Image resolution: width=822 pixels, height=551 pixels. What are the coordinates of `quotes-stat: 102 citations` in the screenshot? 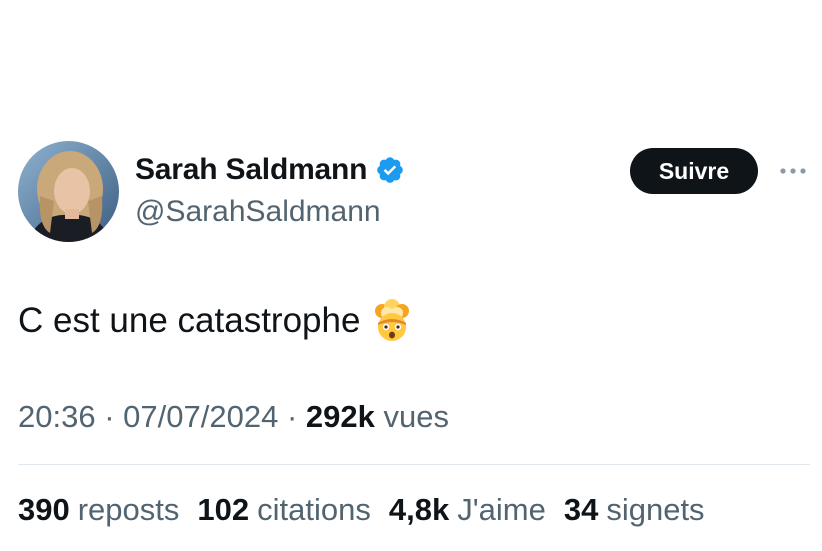 It's located at (283, 510).